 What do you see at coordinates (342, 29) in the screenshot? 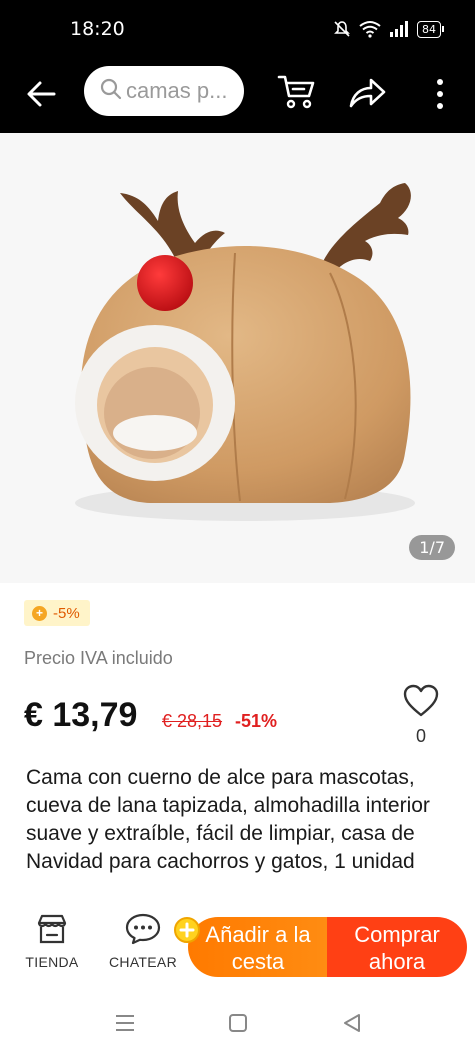
I see `mute-icon` at bounding box center [342, 29].